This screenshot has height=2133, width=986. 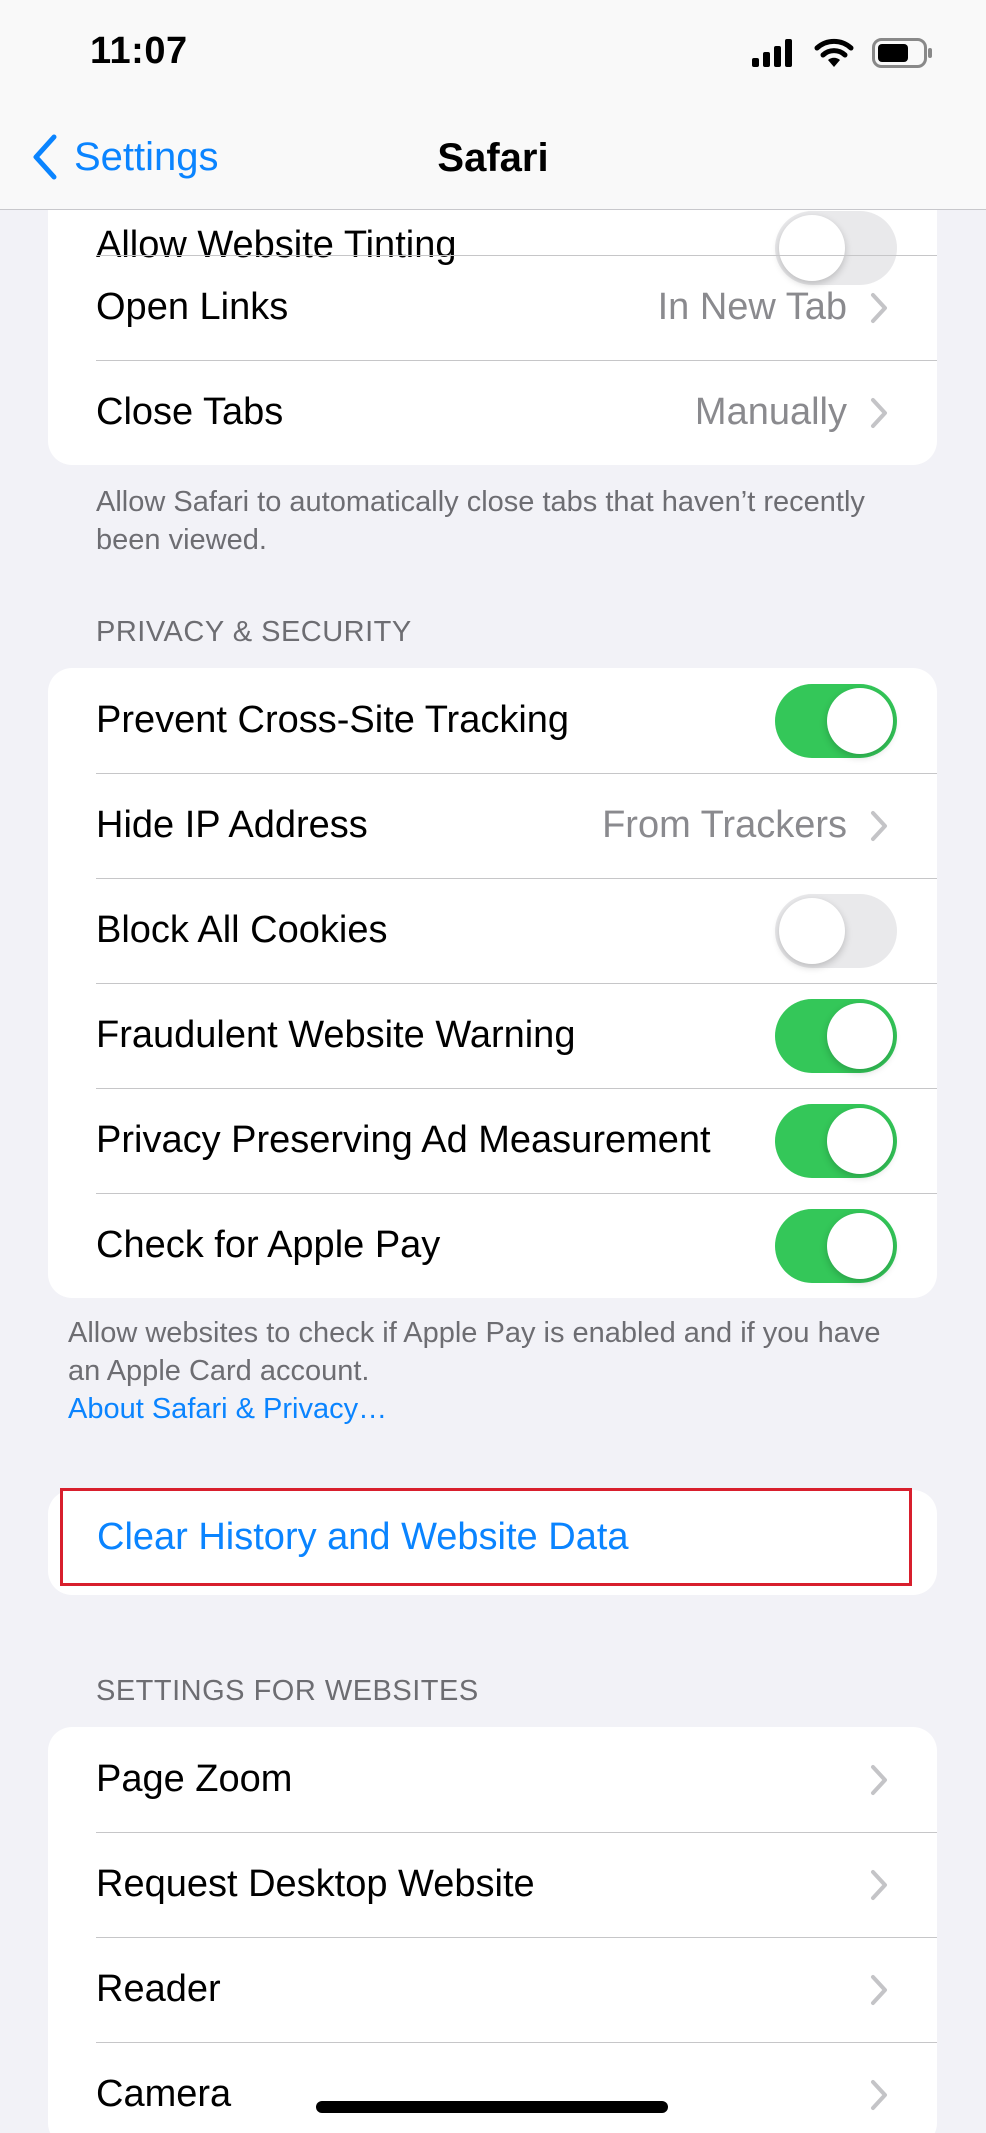 What do you see at coordinates (902, 53) in the screenshot?
I see `battery-icon` at bounding box center [902, 53].